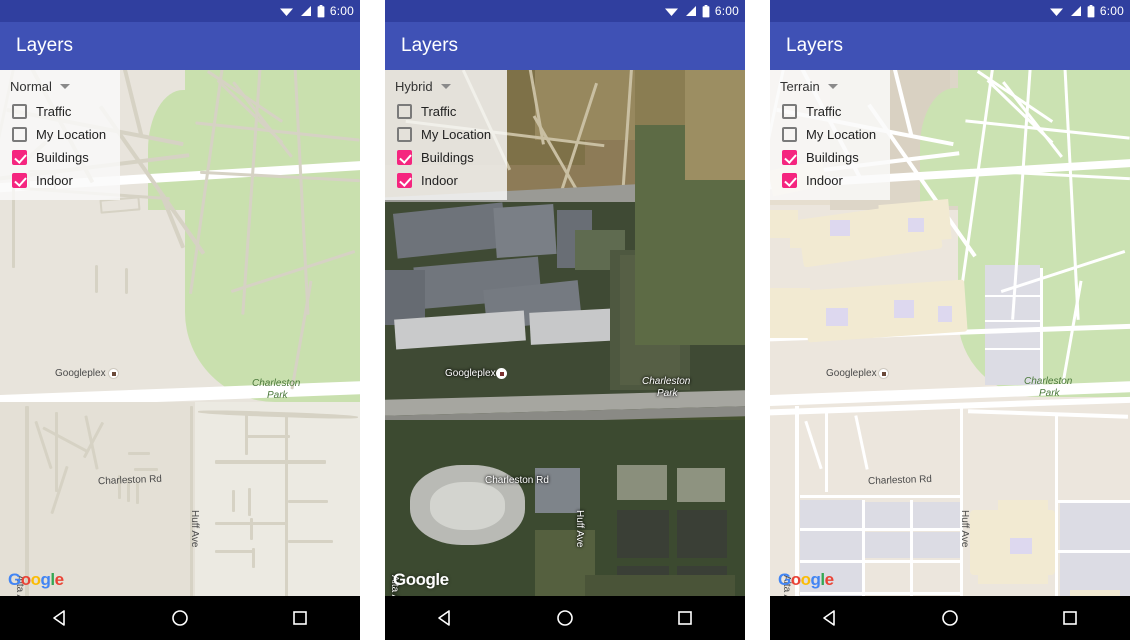 This screenshot has width=1130, height=640. What do you see at coordinates (800, 86) in the screenshot?
I see `map-type-spinner-value: Terrain` at bounding box center [800, 86].